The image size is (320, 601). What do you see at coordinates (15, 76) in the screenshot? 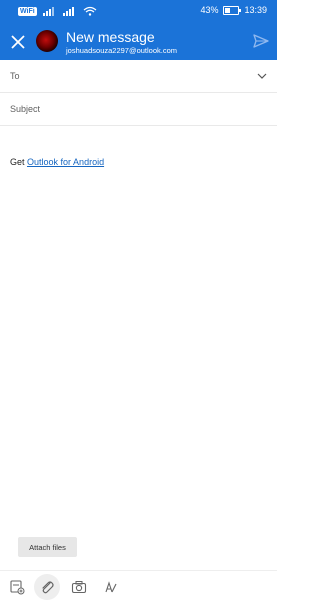
I see `to-label: To` at bounding box center [15, 76].